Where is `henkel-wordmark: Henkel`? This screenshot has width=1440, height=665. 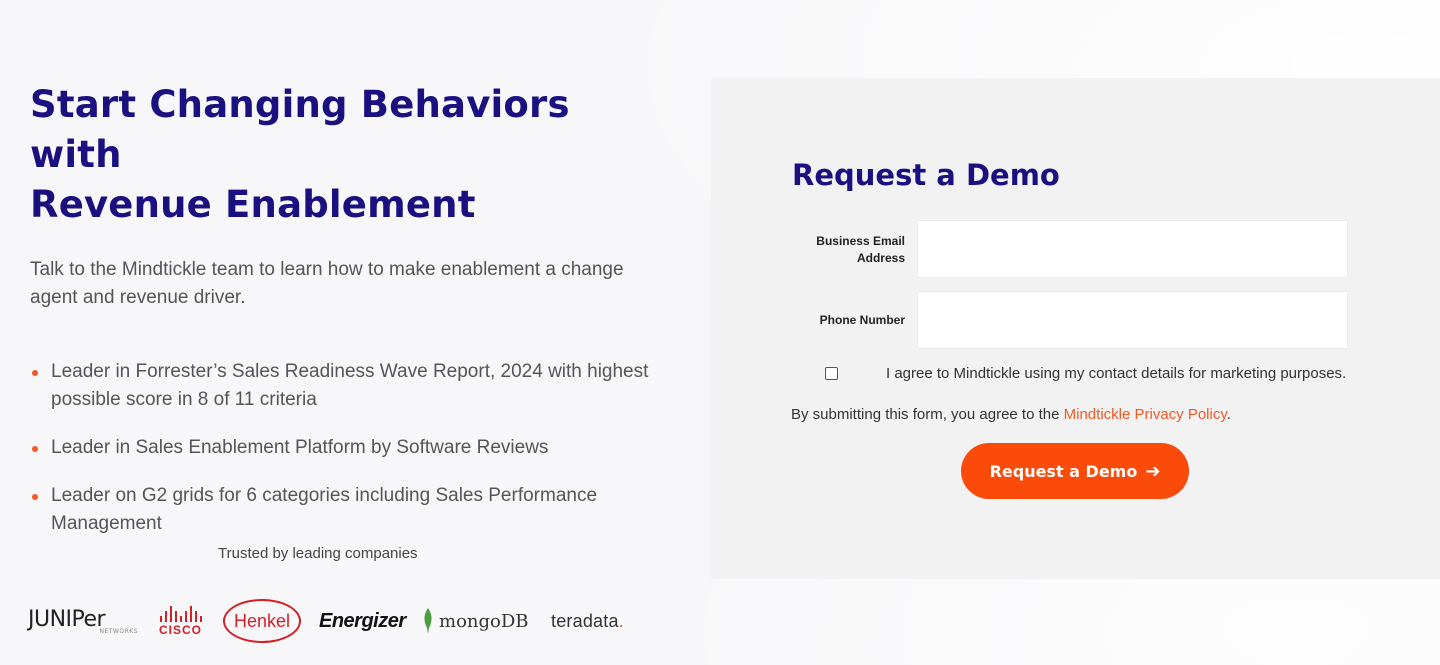 henkel-wordmark: Henkel is located at coordinates (262, 620).